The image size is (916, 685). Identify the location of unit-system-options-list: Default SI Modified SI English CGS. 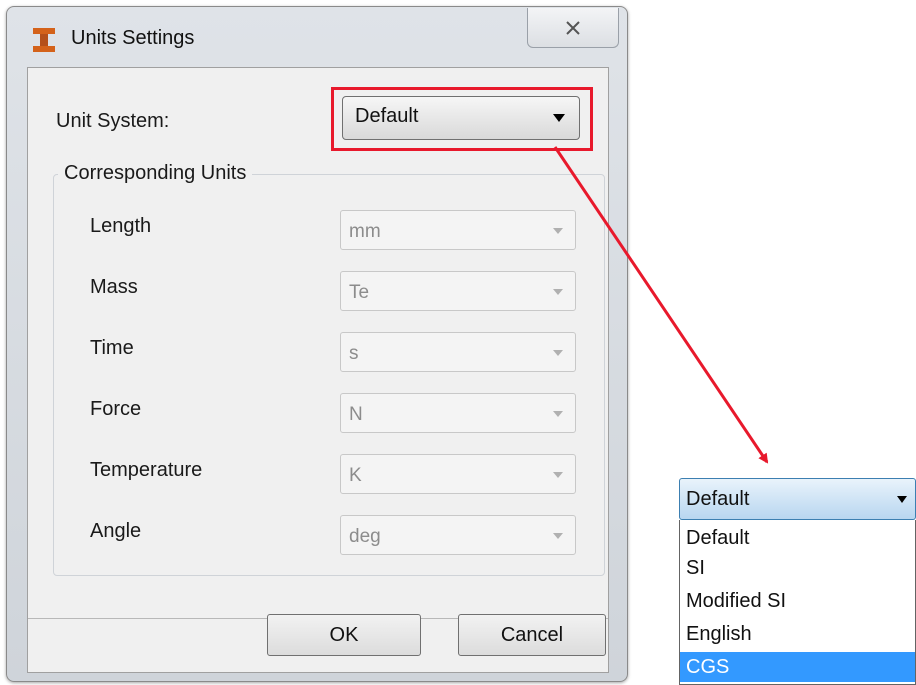
(797, 602).